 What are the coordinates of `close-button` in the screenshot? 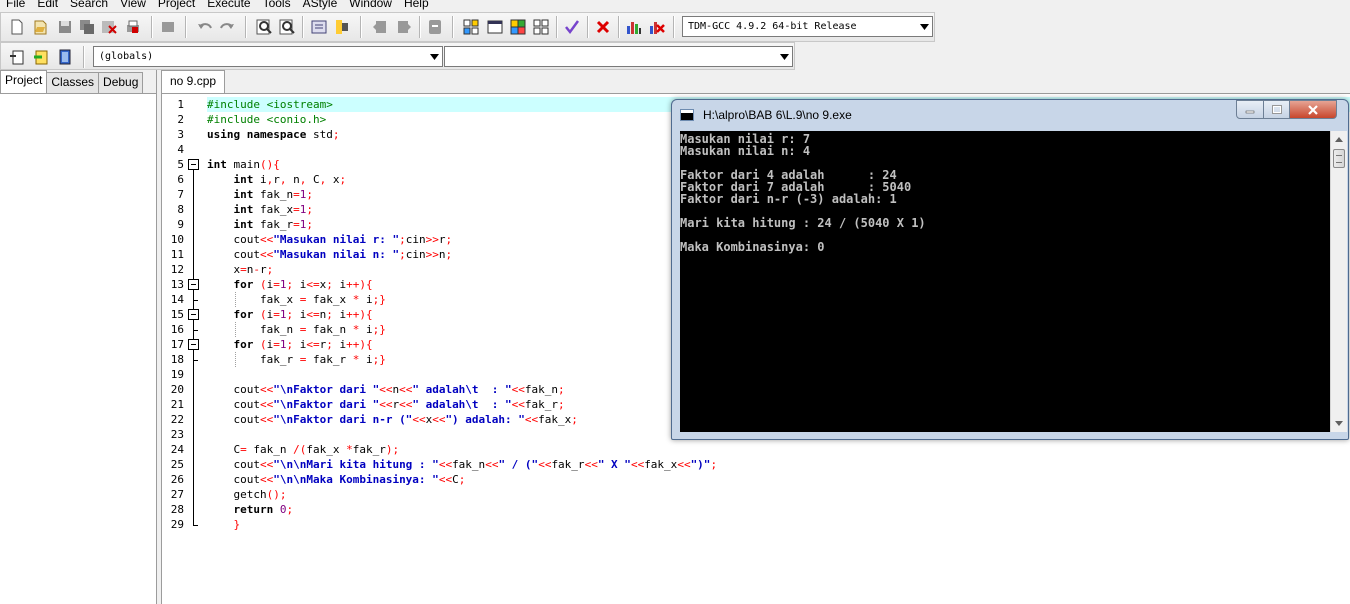 It's located at (1313, 109).